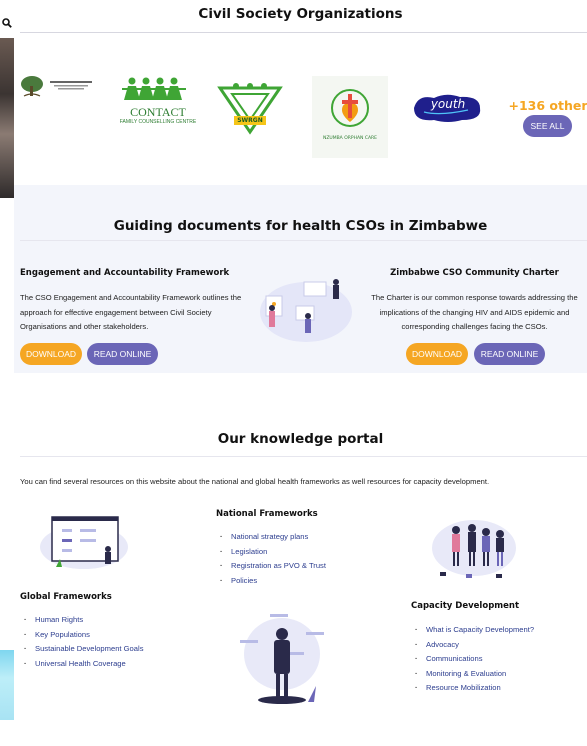 The image size is (587, 746). Describe the element at coordinates (474, 549) in the screenshot. I see `team-illustration` at that location.